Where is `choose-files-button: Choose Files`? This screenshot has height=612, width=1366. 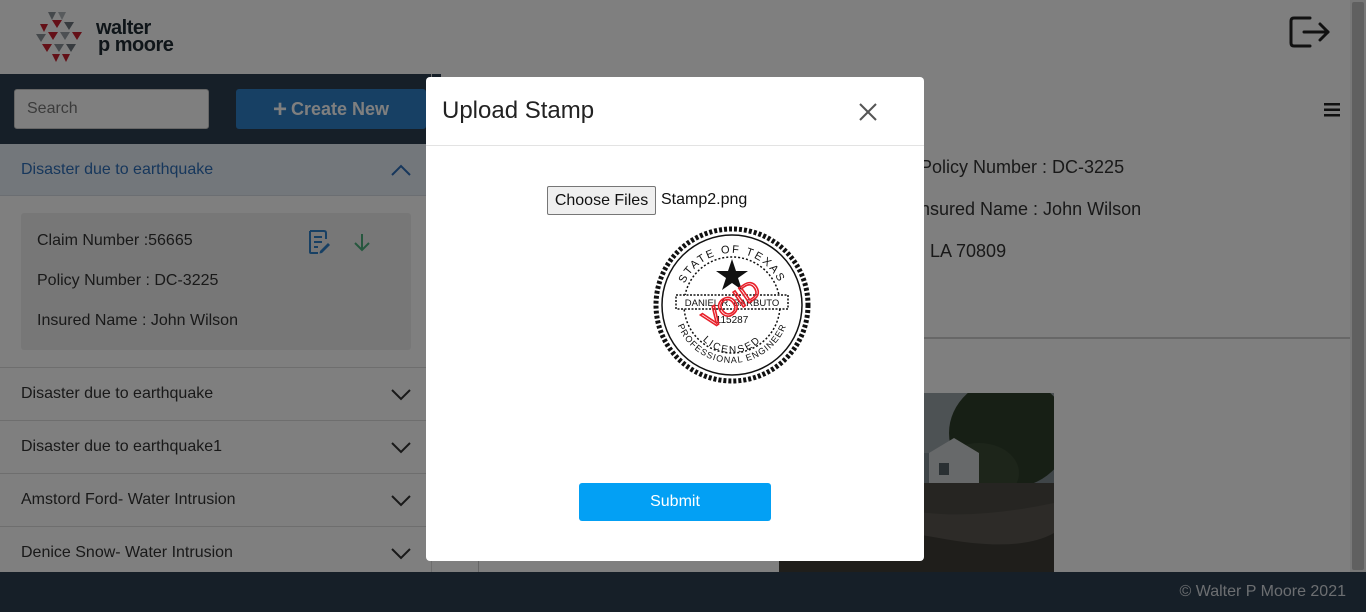 choose-files-button: Choose Files is located at coordinates (601, 200).